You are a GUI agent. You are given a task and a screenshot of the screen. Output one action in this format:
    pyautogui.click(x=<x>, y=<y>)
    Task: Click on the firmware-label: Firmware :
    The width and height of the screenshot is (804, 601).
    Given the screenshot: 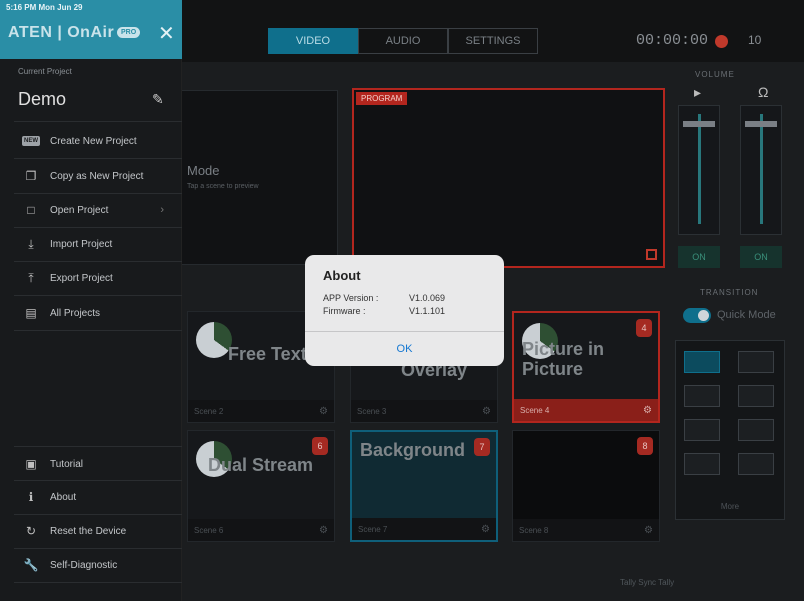 What is the action you would take?
    pyautogui.click(x=344, y=311)
    